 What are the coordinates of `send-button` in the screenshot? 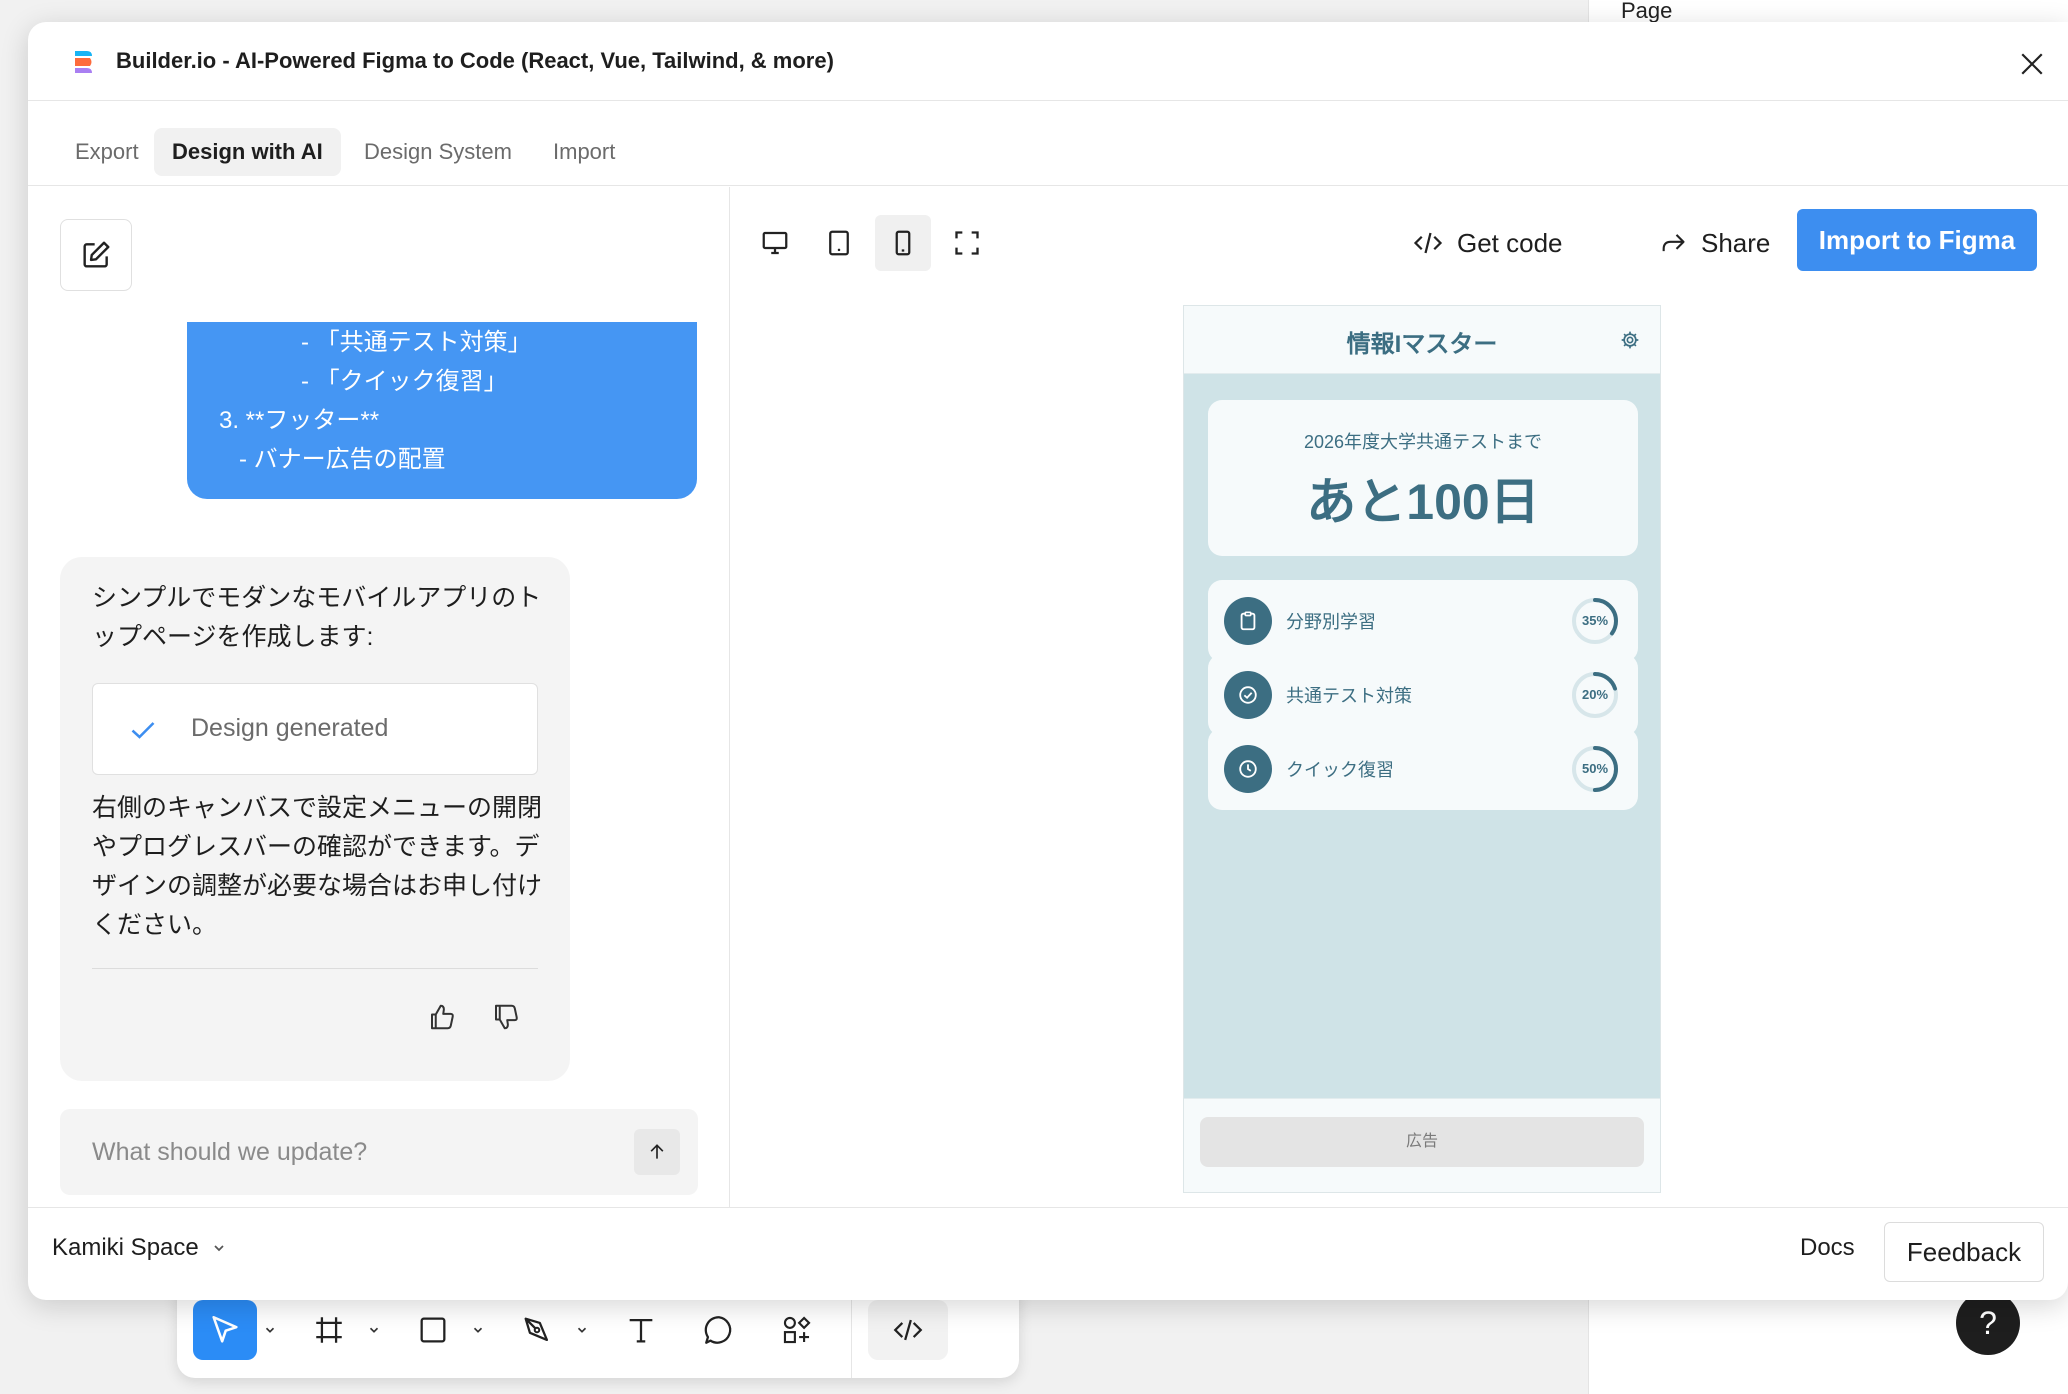 It's located at (657, 1152).